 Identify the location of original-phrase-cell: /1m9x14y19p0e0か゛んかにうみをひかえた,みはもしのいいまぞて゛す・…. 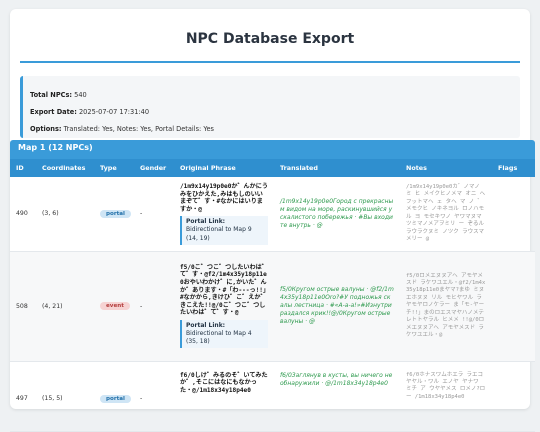
(224, 214).